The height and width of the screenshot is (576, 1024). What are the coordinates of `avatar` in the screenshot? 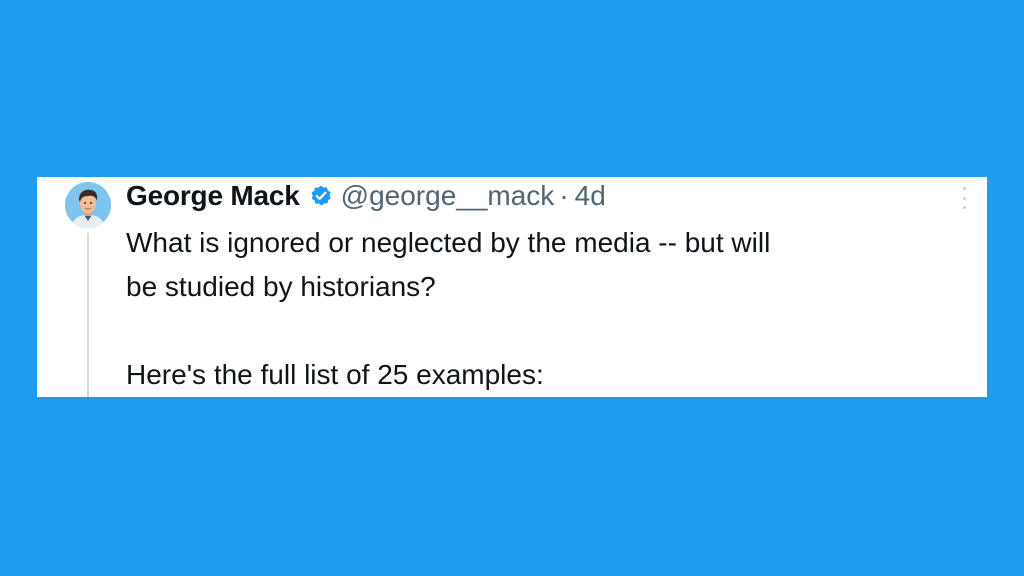 It's located at (88, 205).